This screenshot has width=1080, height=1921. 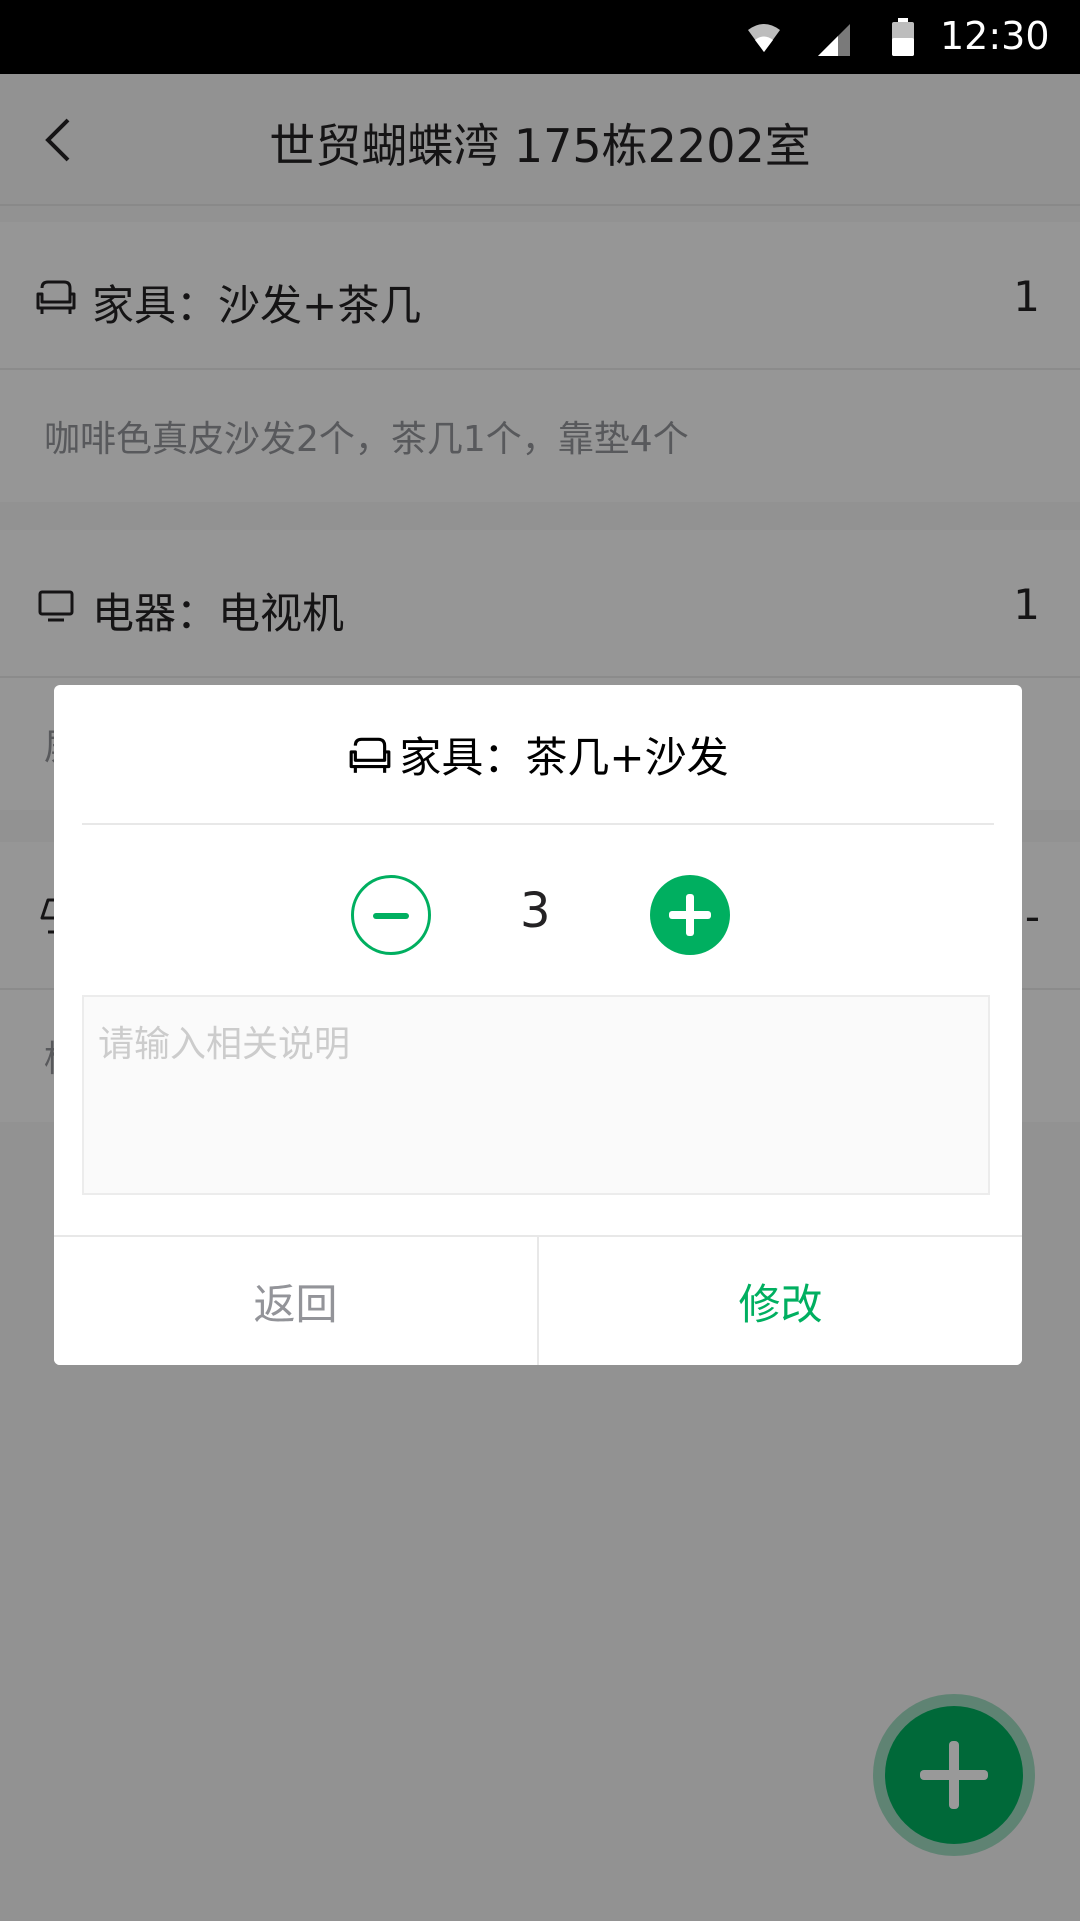 I want to click on status-bar: 12:30, so click(x=540, y=37).